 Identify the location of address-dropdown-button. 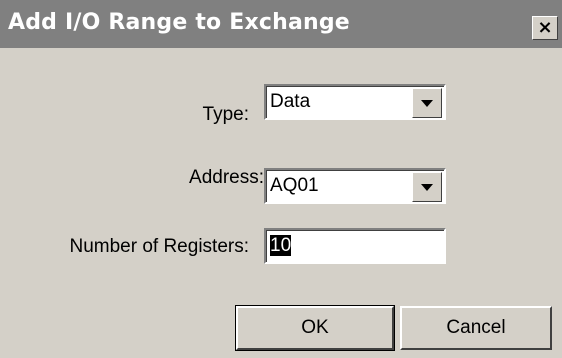
(427, 187).